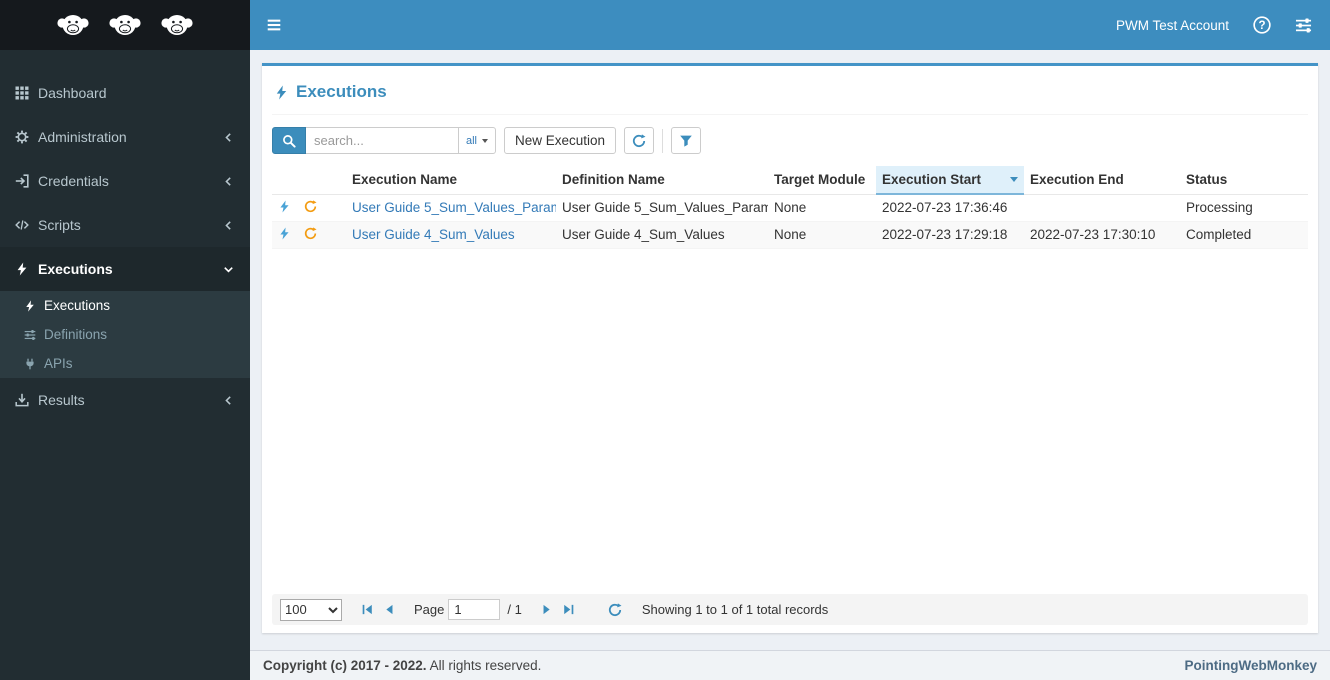  I want to click on caret-down-icon, so click(485, 140).